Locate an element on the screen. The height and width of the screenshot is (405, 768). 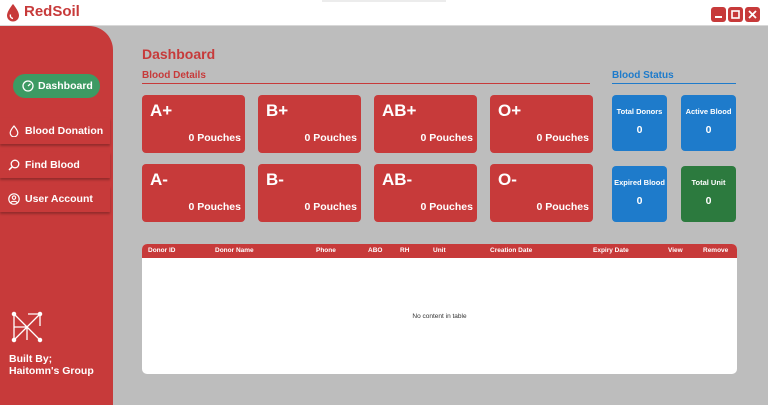
column-header-remove: Remove is located at coordinates (715, 250).